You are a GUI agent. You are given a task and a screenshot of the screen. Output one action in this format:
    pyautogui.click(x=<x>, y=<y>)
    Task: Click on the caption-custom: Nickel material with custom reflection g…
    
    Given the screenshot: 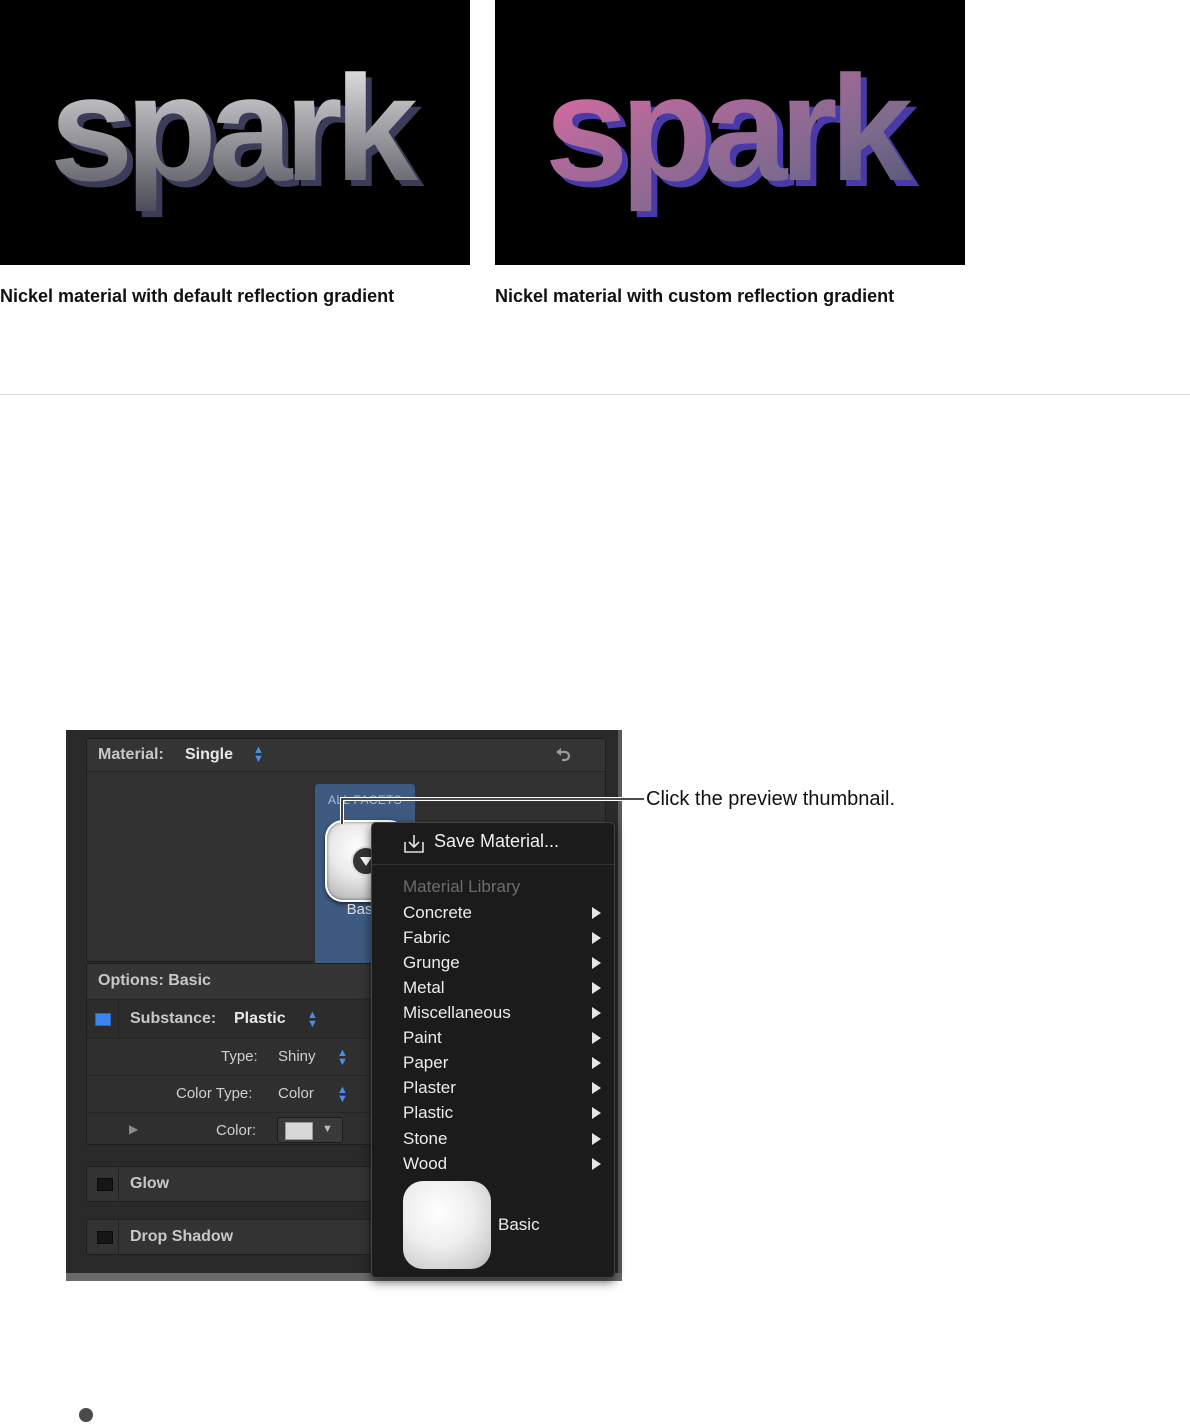 What is the action you would take?
    pyautogui.click(x=695, y=296)
    